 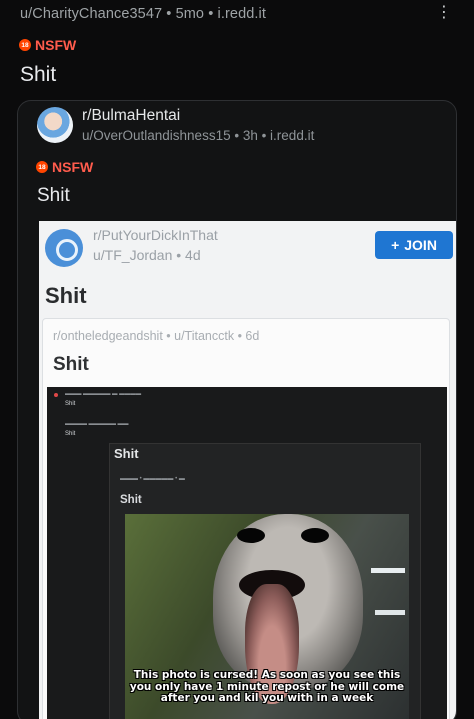 I want to click on post-title: Shit, so click(x=38, y=75).